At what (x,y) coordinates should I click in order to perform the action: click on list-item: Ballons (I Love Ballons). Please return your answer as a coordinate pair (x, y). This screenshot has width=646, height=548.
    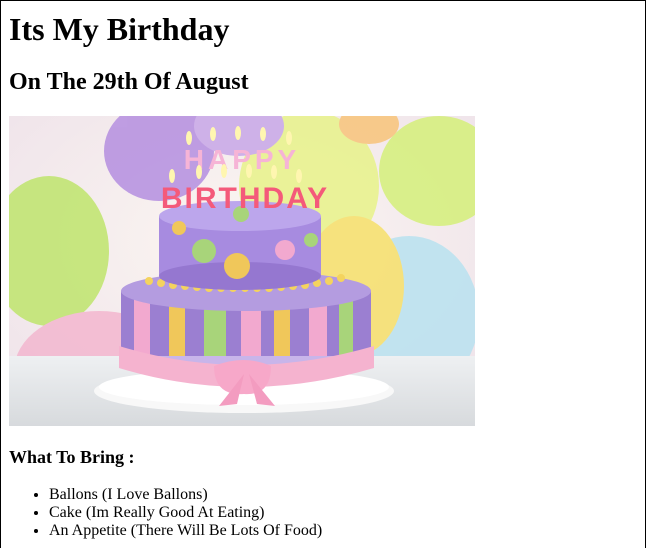
    Looking at the image, I should click on (185, 495).